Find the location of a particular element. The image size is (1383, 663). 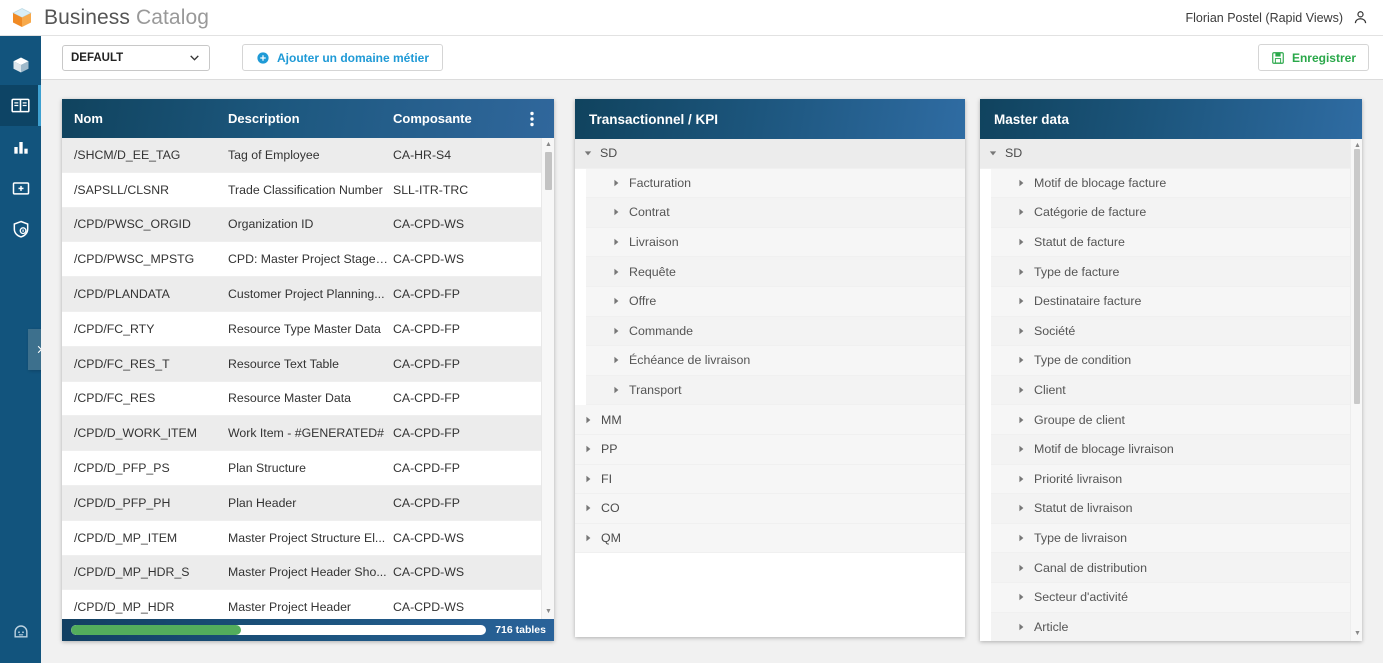

tree-node-child: Type de livraison is located at coordinates (1176, 538).